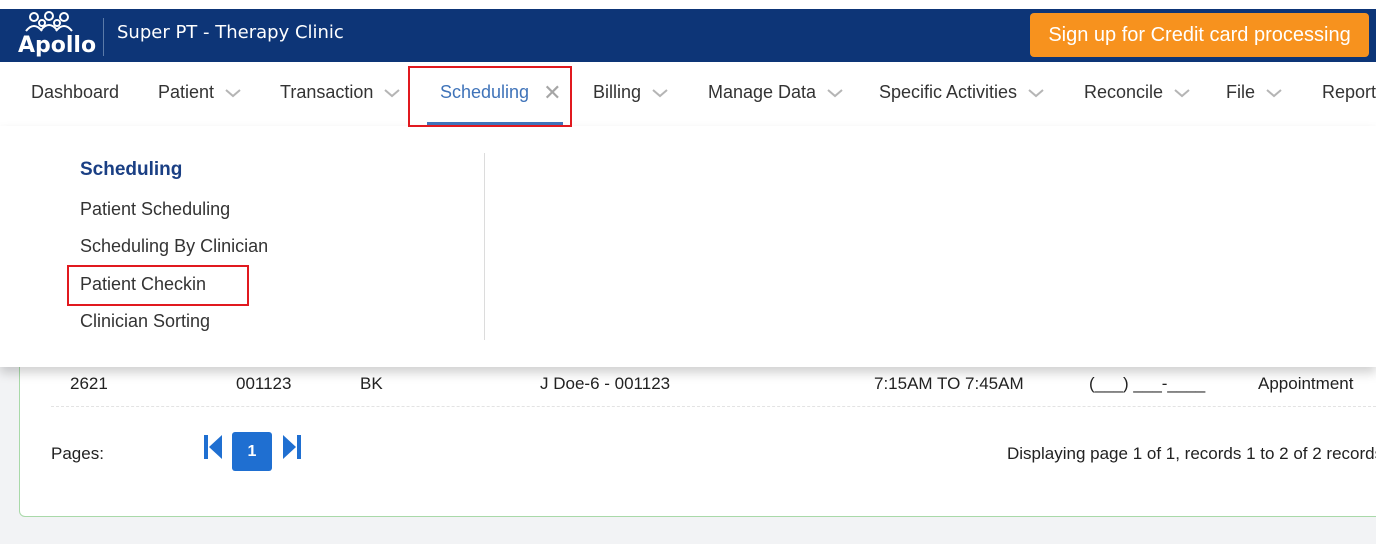 The height and width of the screenshot is (544, 1376). I want to click on menu-item-scheduling-by-clinician: Scheduling By Clinician, so click(174, 246).